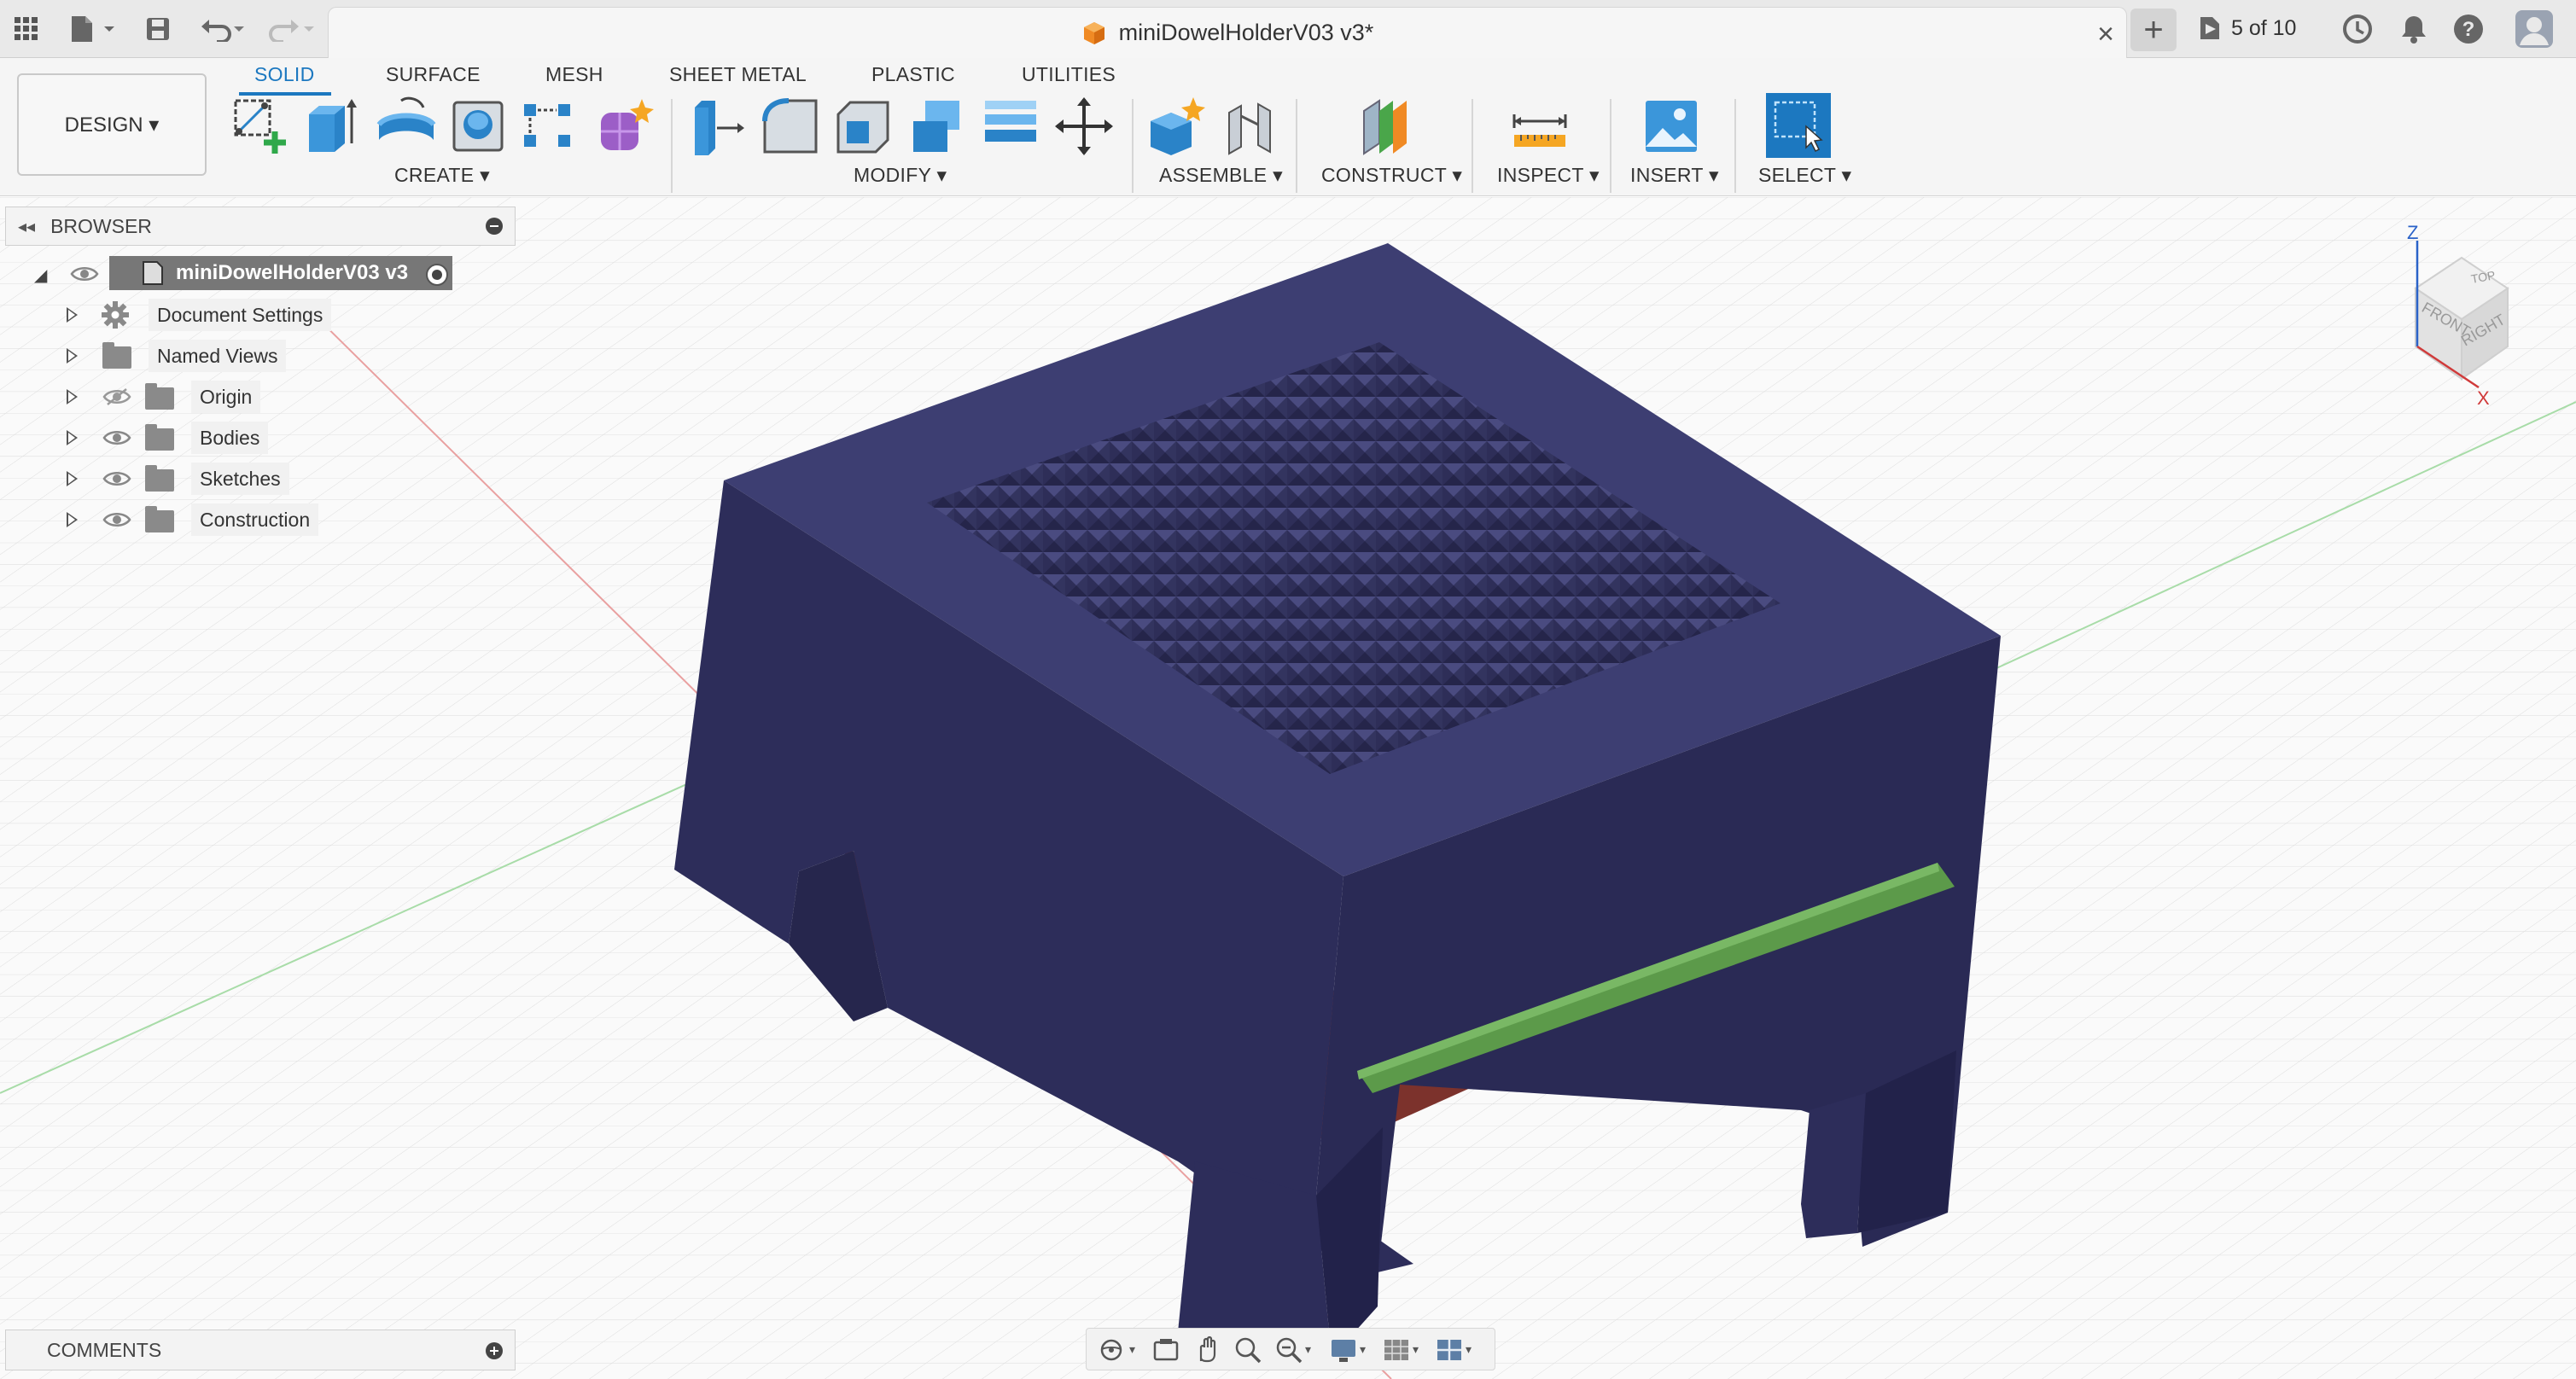 Image resolution: width=2576 pixels, height=1379 pixels. I want to click on new-tab-button: +, so click(2153, 30).